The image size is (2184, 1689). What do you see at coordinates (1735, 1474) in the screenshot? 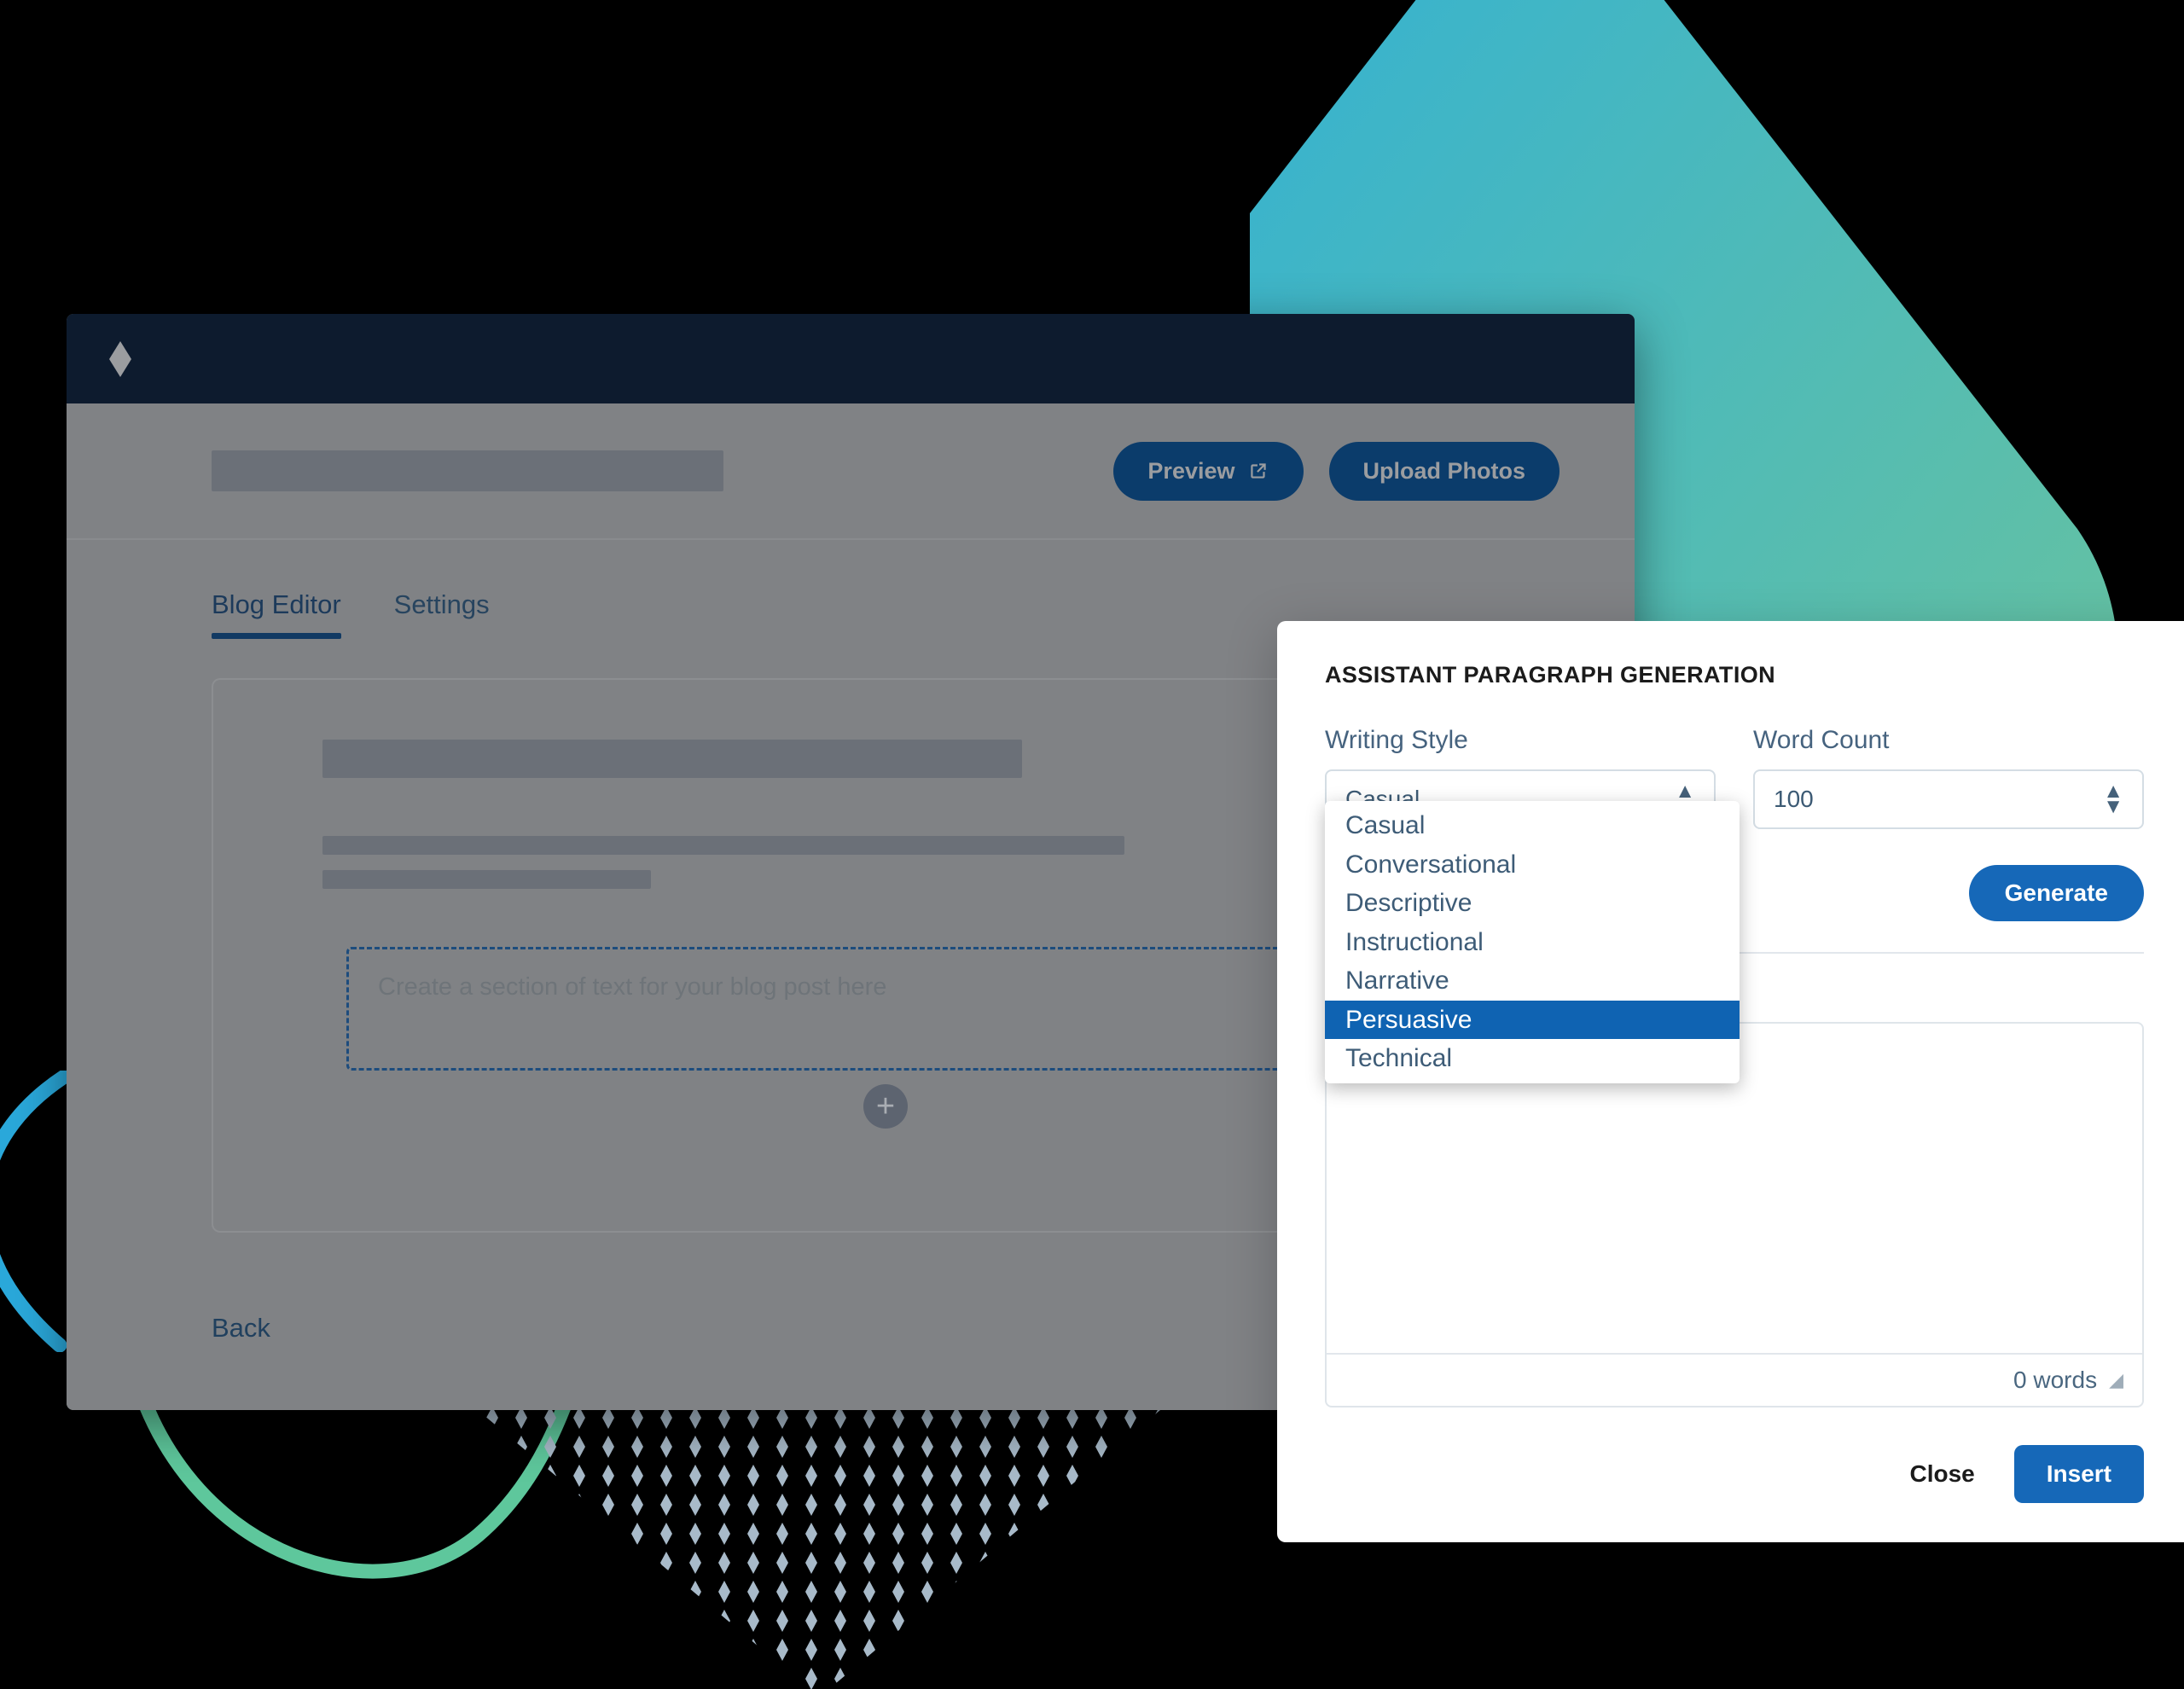
I see `modal-footer: Close Insert` at bounding box center [1735, 1474].